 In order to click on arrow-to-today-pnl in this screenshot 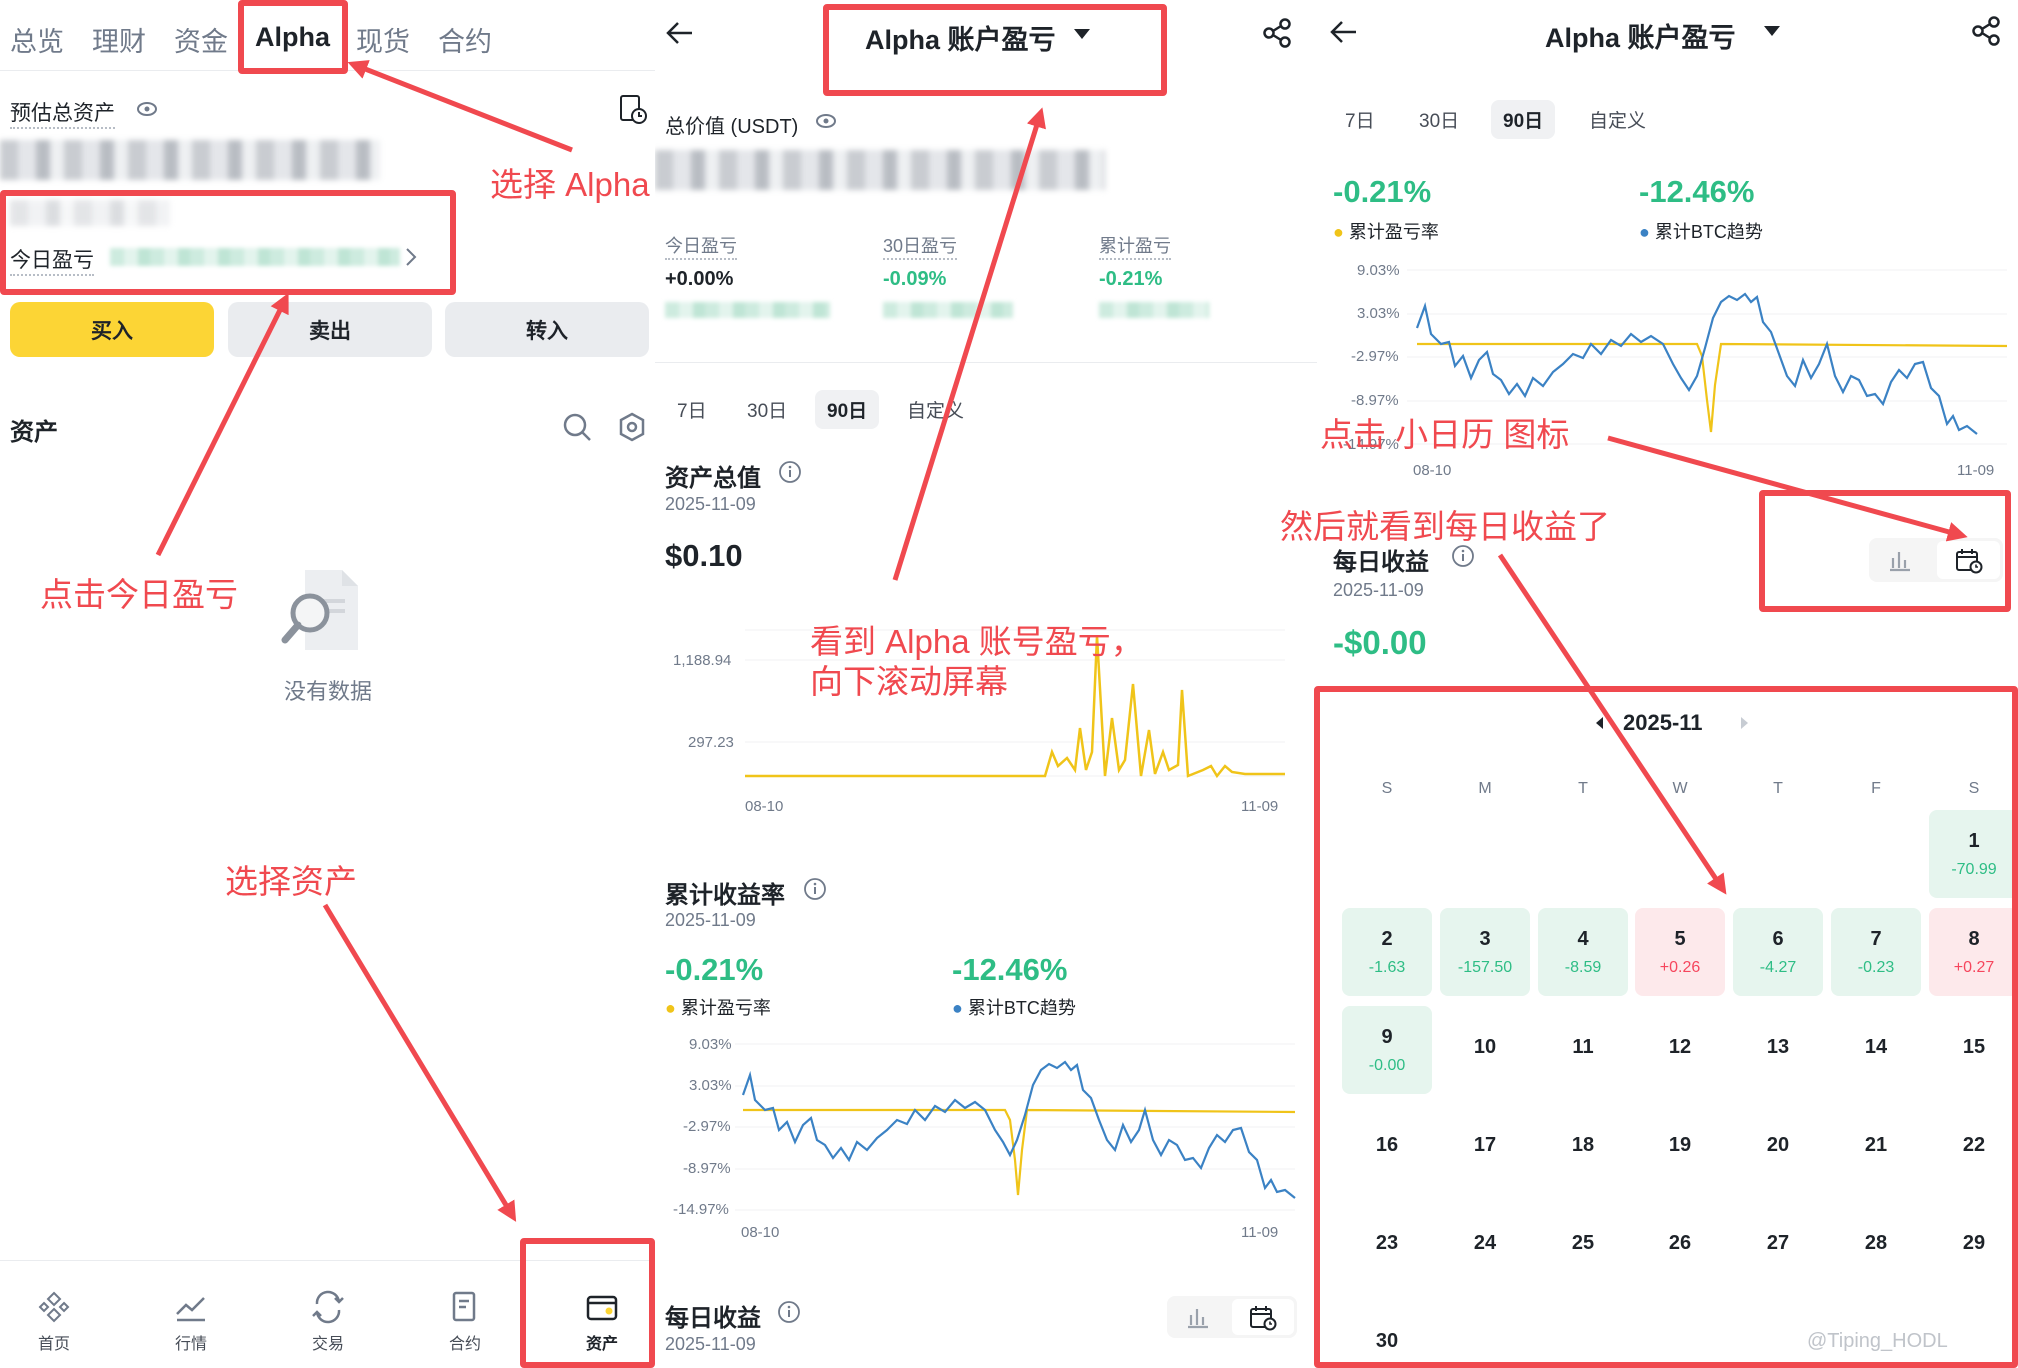, I will do `click(222, 424)`.